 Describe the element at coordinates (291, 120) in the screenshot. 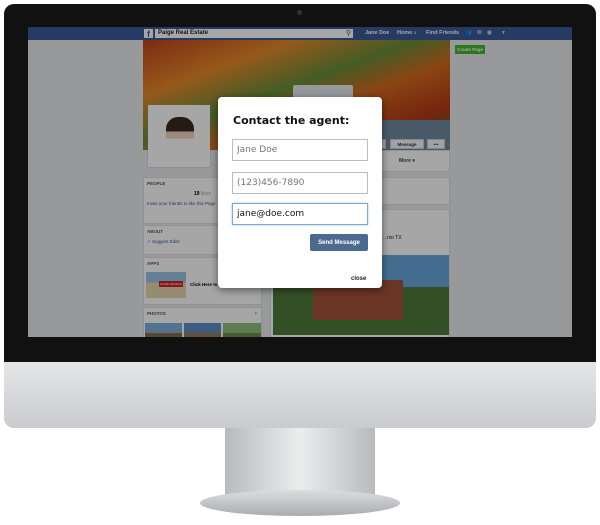

I see `modal-title: Contact the agent:` at that location.